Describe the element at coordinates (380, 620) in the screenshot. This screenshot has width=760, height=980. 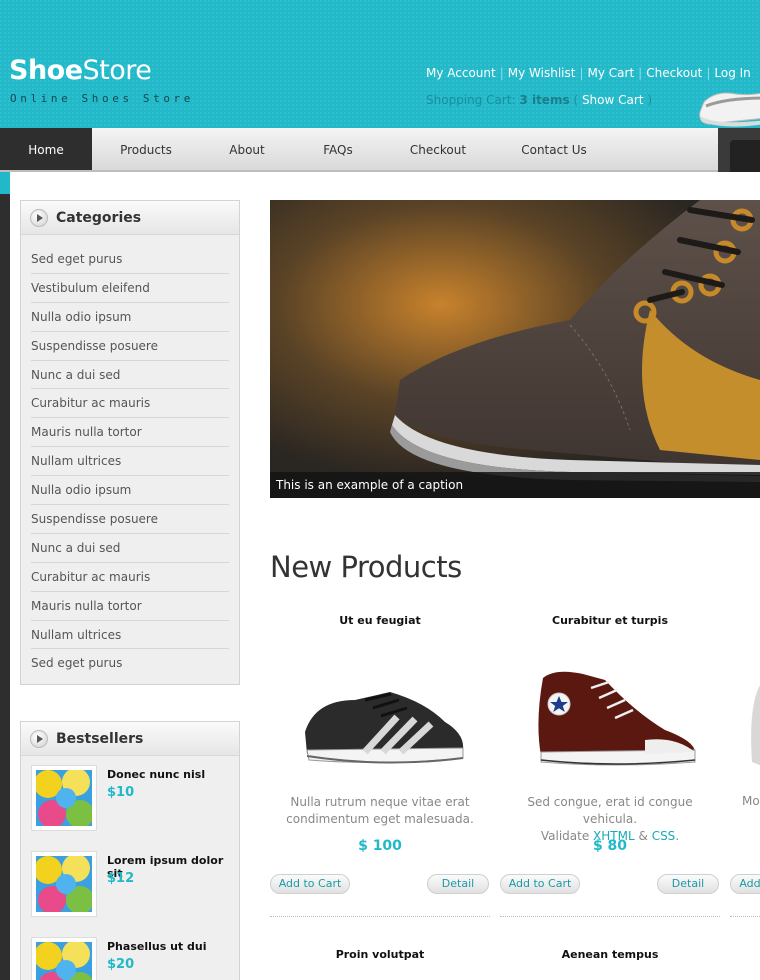
I see `product-name: Ut eu feugiat` at that location.